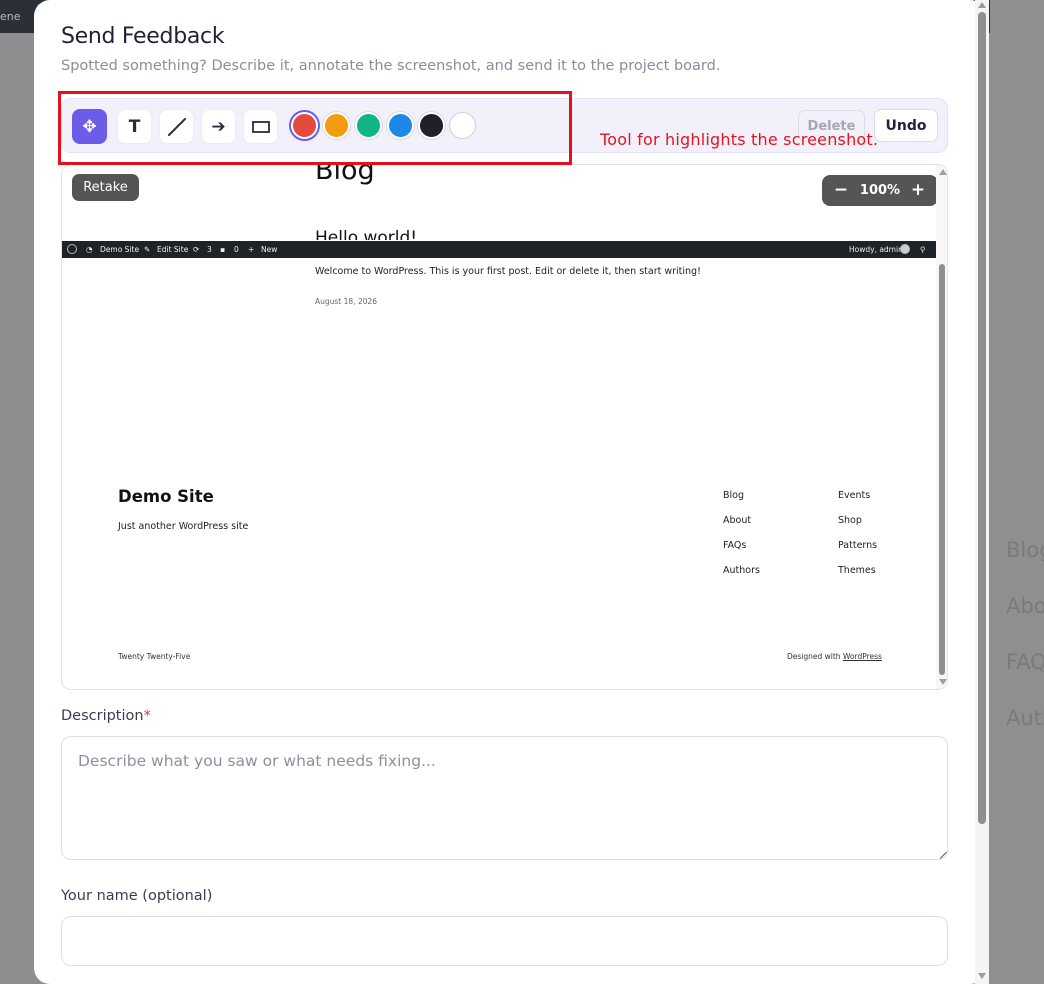 This screenshot has height=984, width=1044. I want to click on rectangle-icon, so click(260, 126).